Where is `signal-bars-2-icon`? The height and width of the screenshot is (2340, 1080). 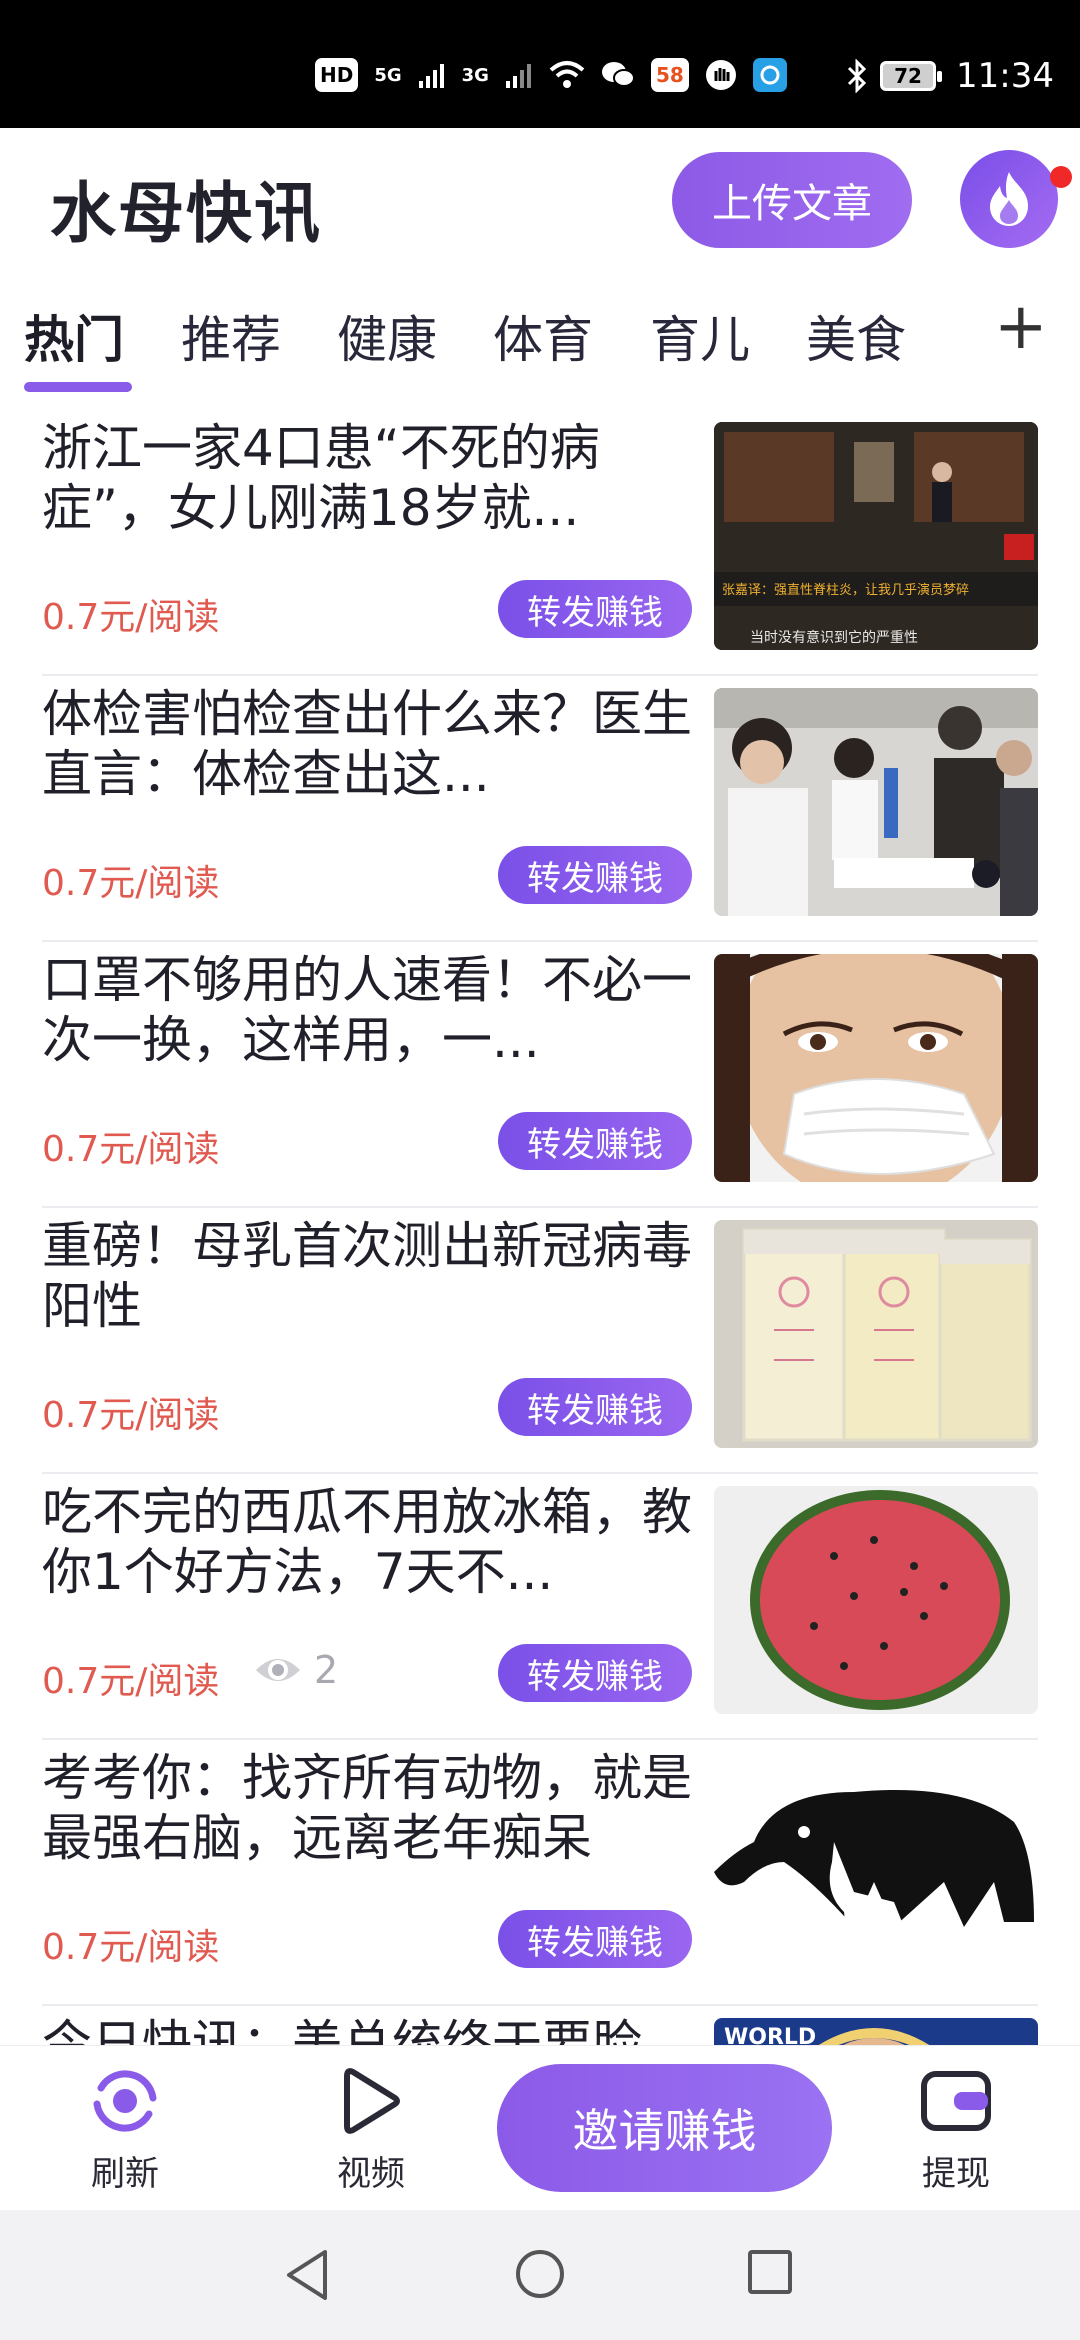
signal-bars-2-icon is located at coordinates (518, 76).